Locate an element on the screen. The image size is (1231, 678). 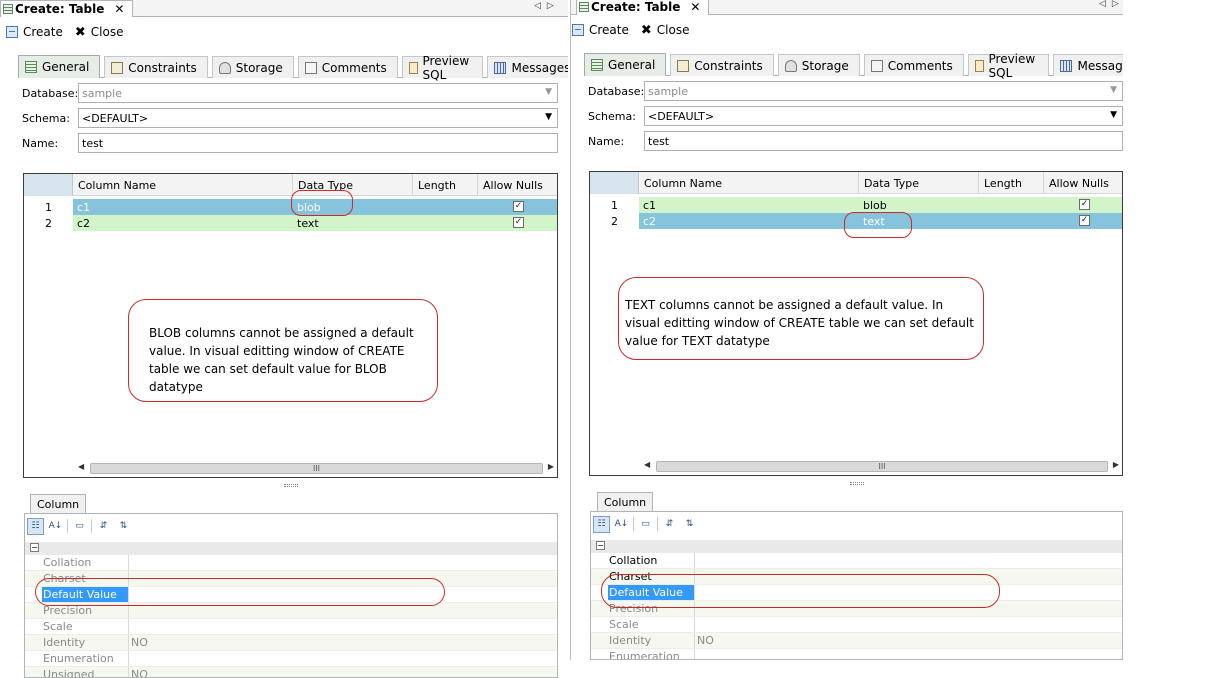
cell-data-type: text is located at coordinates (353, 223).